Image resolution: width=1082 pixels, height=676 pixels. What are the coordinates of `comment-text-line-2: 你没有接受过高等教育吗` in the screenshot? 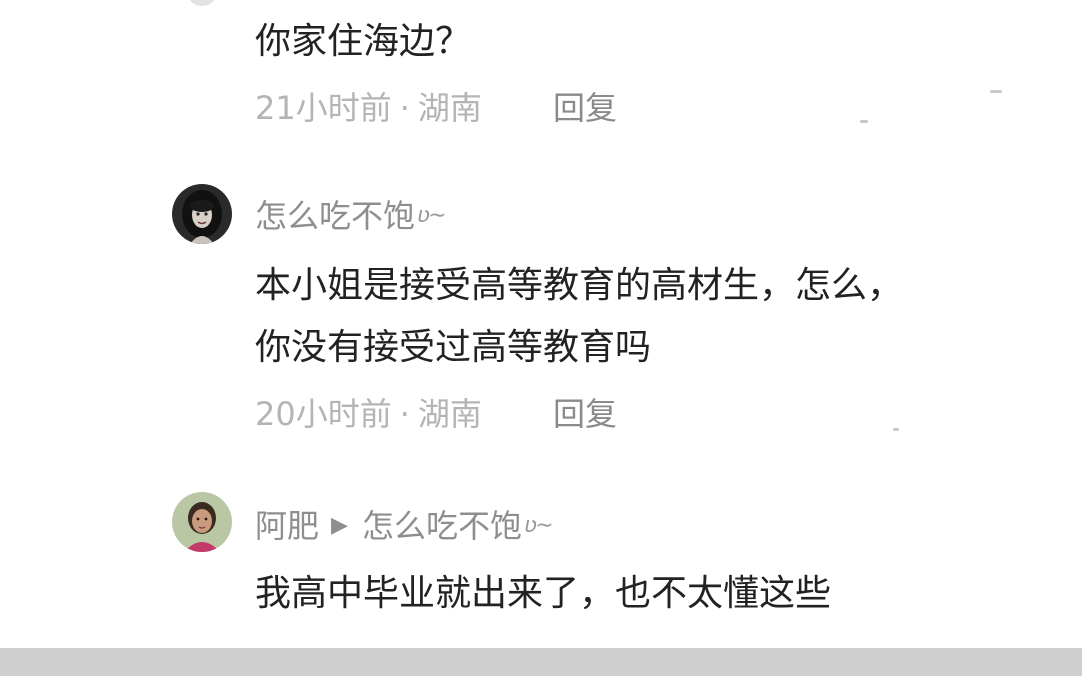 It's located at (453, 347).